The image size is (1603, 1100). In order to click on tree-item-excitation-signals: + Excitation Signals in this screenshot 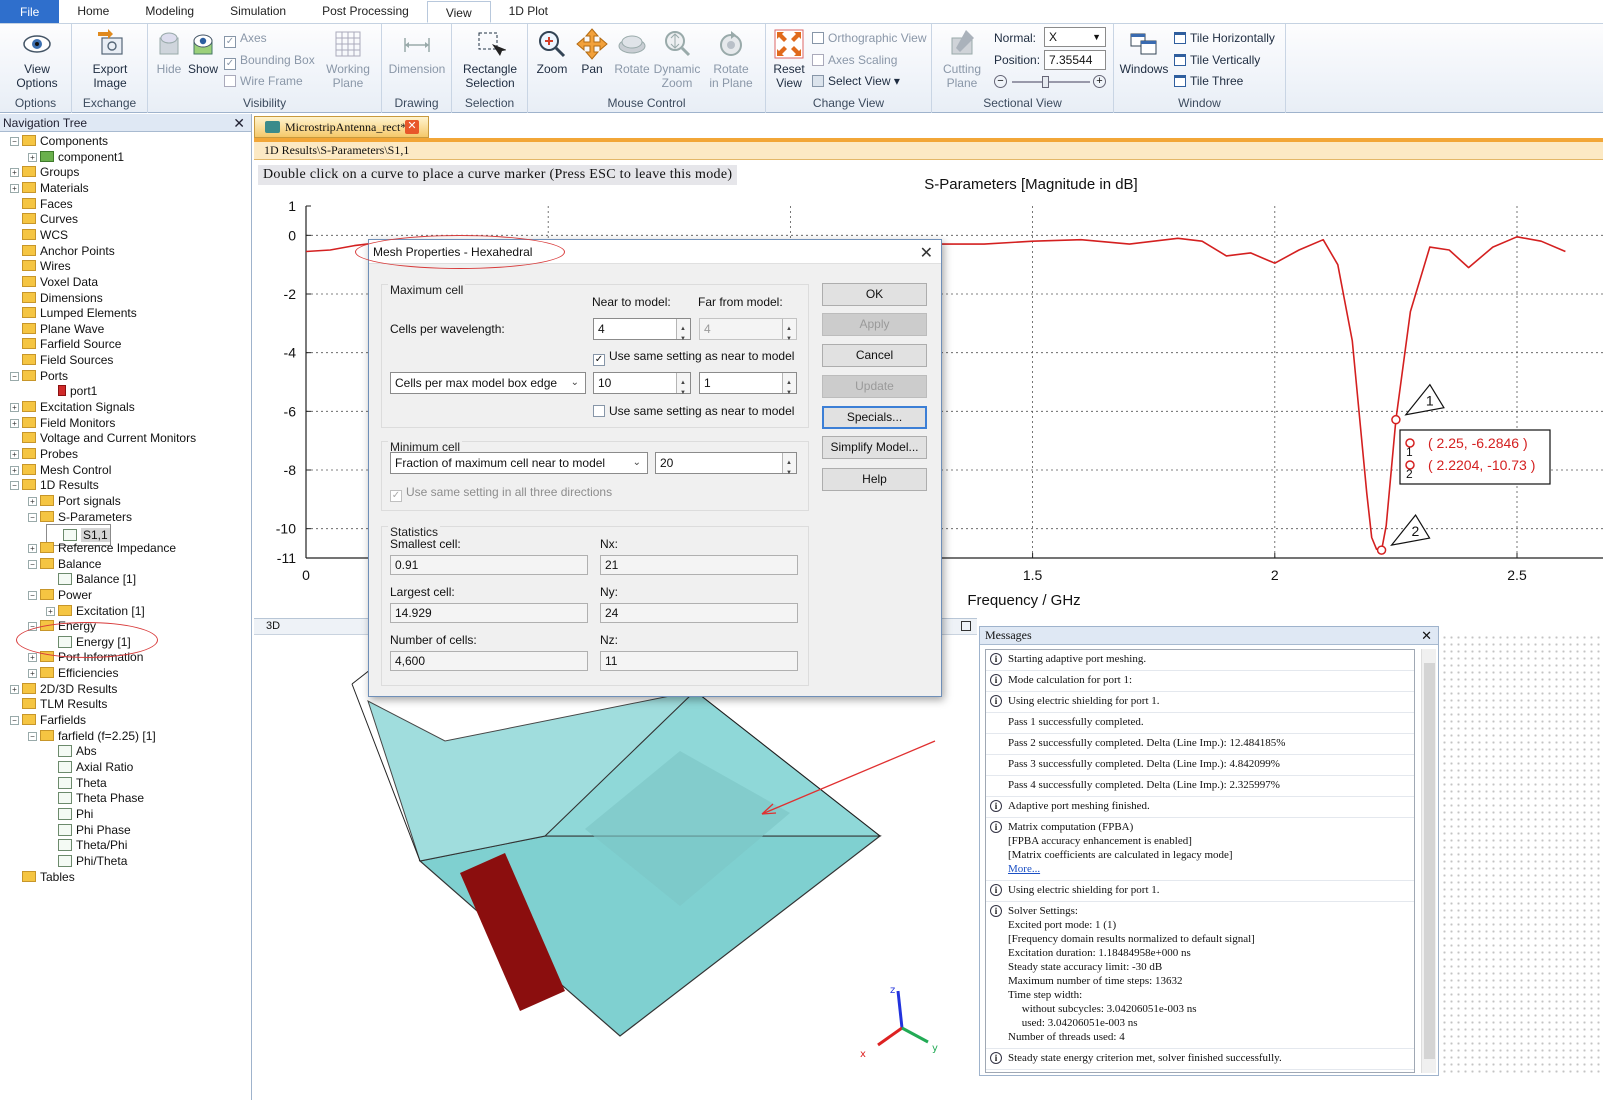, I will do `click(72, 407)`.